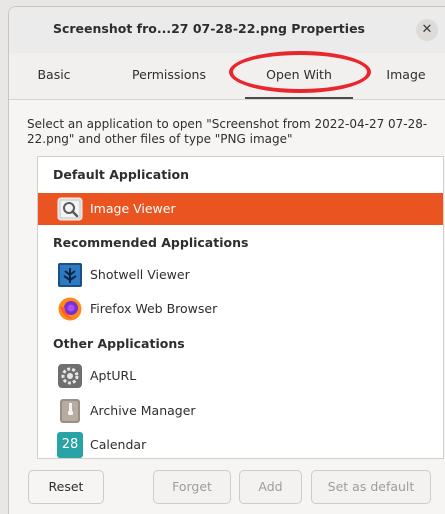 This screenshot has width=445, height=514. Describe the element at coordinates (54, 76) in the screenshot. I see `tab-basic: Basic` at that location.